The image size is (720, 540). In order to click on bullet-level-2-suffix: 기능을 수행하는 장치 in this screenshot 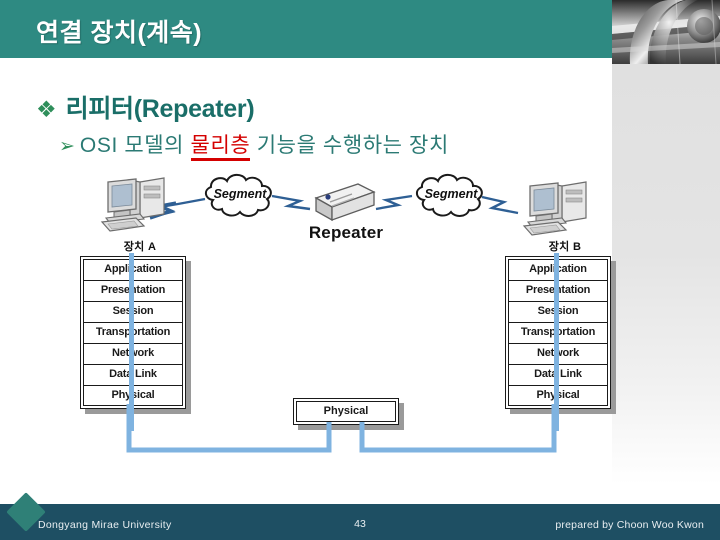, I will do `click(349, 145)`.